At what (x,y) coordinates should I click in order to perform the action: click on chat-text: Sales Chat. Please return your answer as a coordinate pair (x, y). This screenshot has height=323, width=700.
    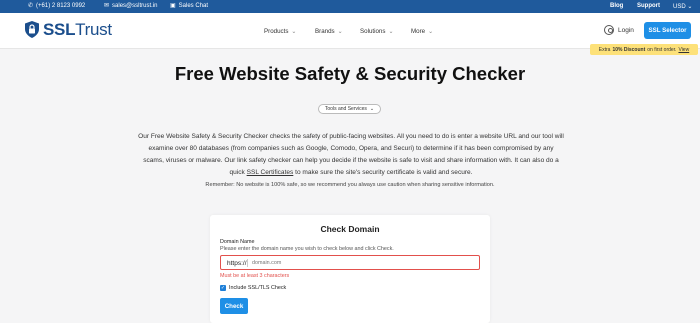
    Looking at the image, I should click on (193, 6).